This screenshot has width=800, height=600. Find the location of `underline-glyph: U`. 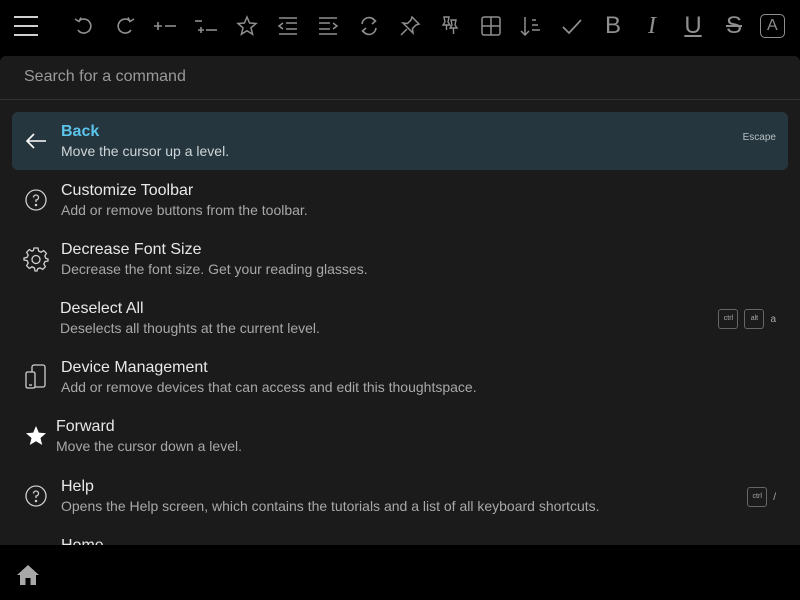

underline-glyph: U is located at coordinates (693, 25).